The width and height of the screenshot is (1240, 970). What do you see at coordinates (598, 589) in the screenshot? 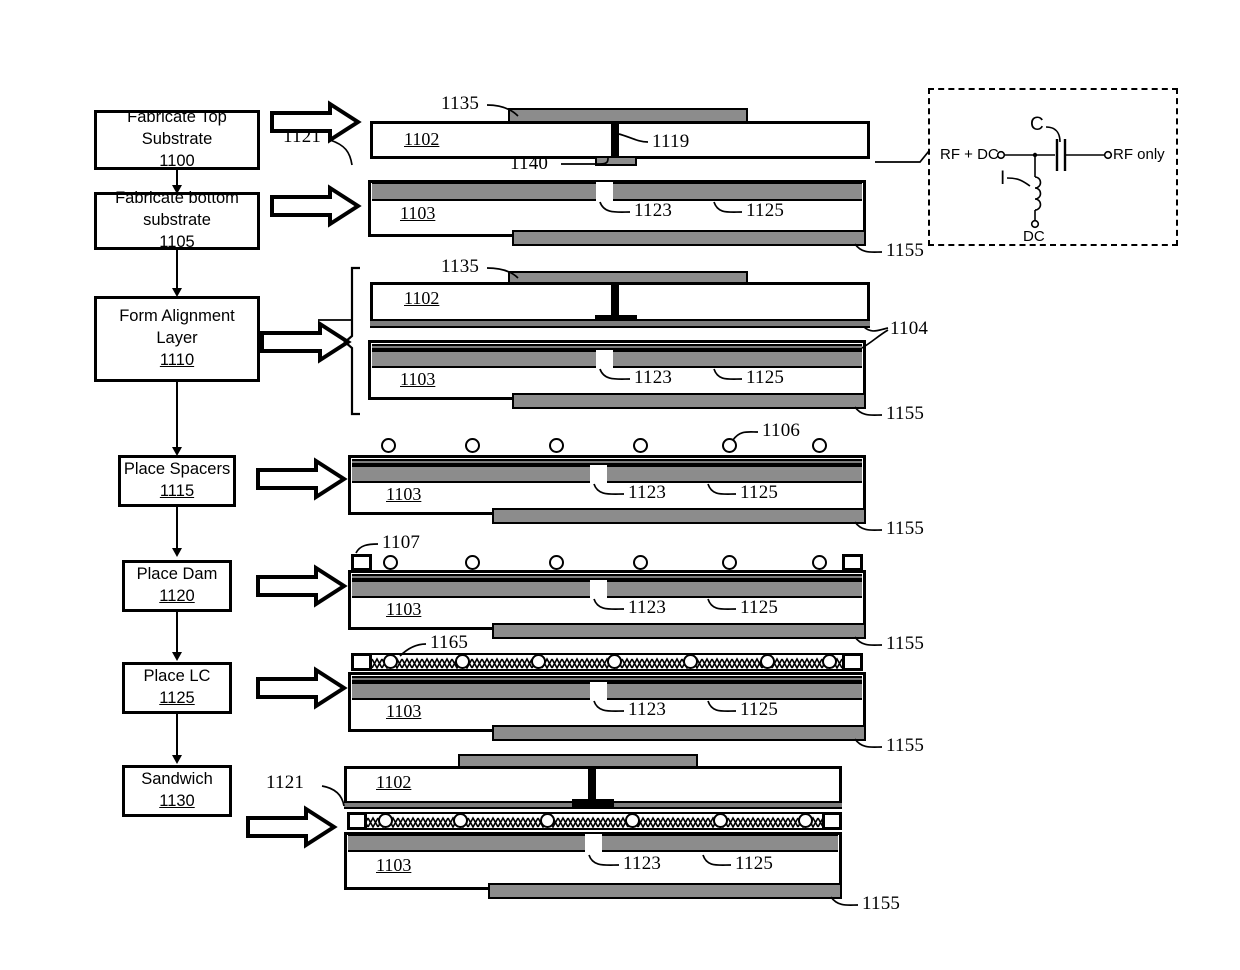
I see `slot-1123-d5` at bounding box center [598, 589].